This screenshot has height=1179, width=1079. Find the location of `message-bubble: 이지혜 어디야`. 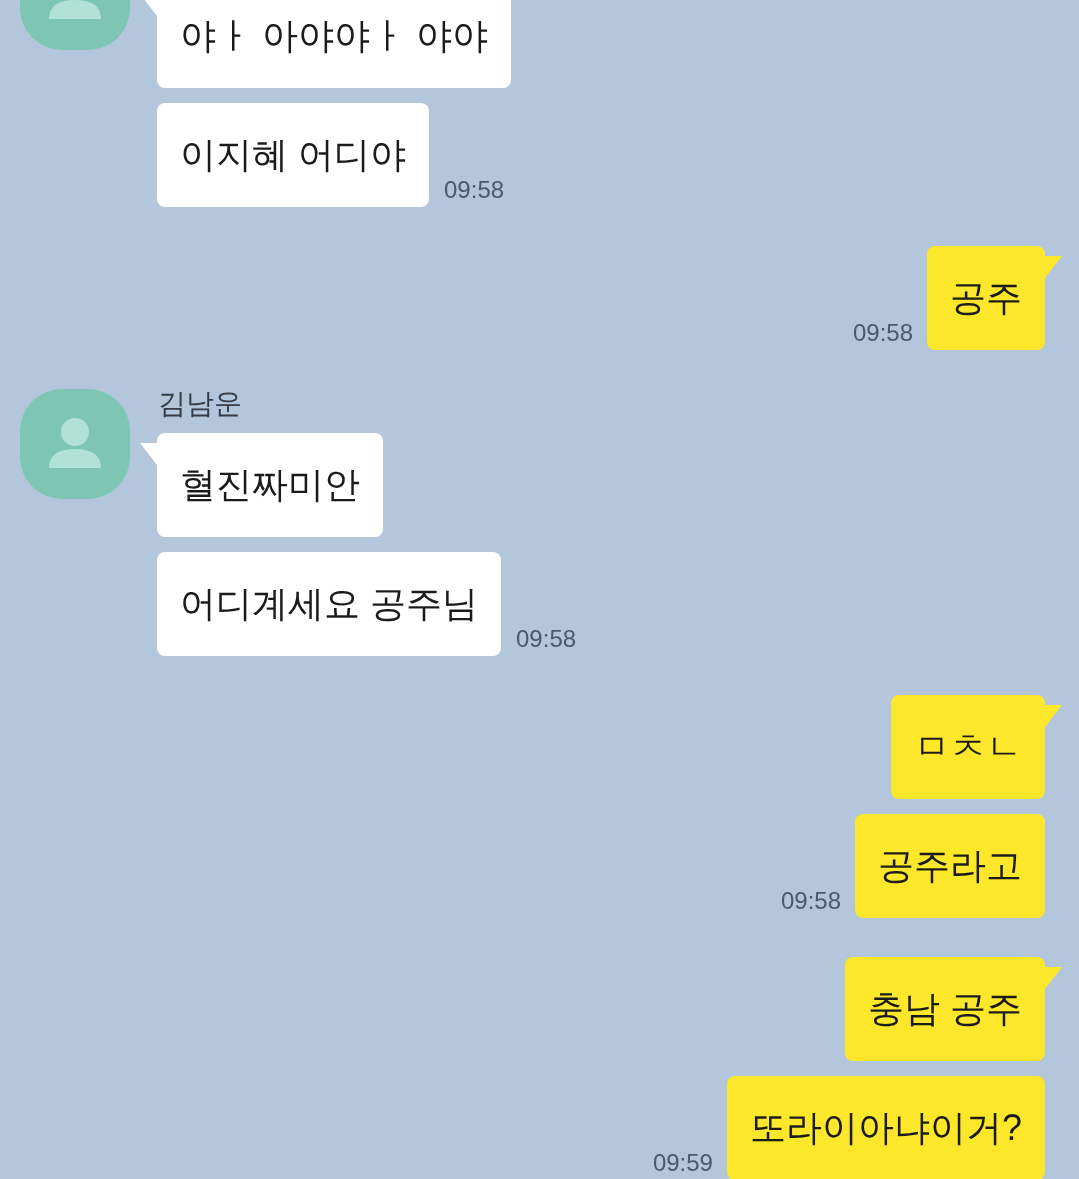

message-bubble: 이지혜 어디야 is located at coordinates (293, 155).